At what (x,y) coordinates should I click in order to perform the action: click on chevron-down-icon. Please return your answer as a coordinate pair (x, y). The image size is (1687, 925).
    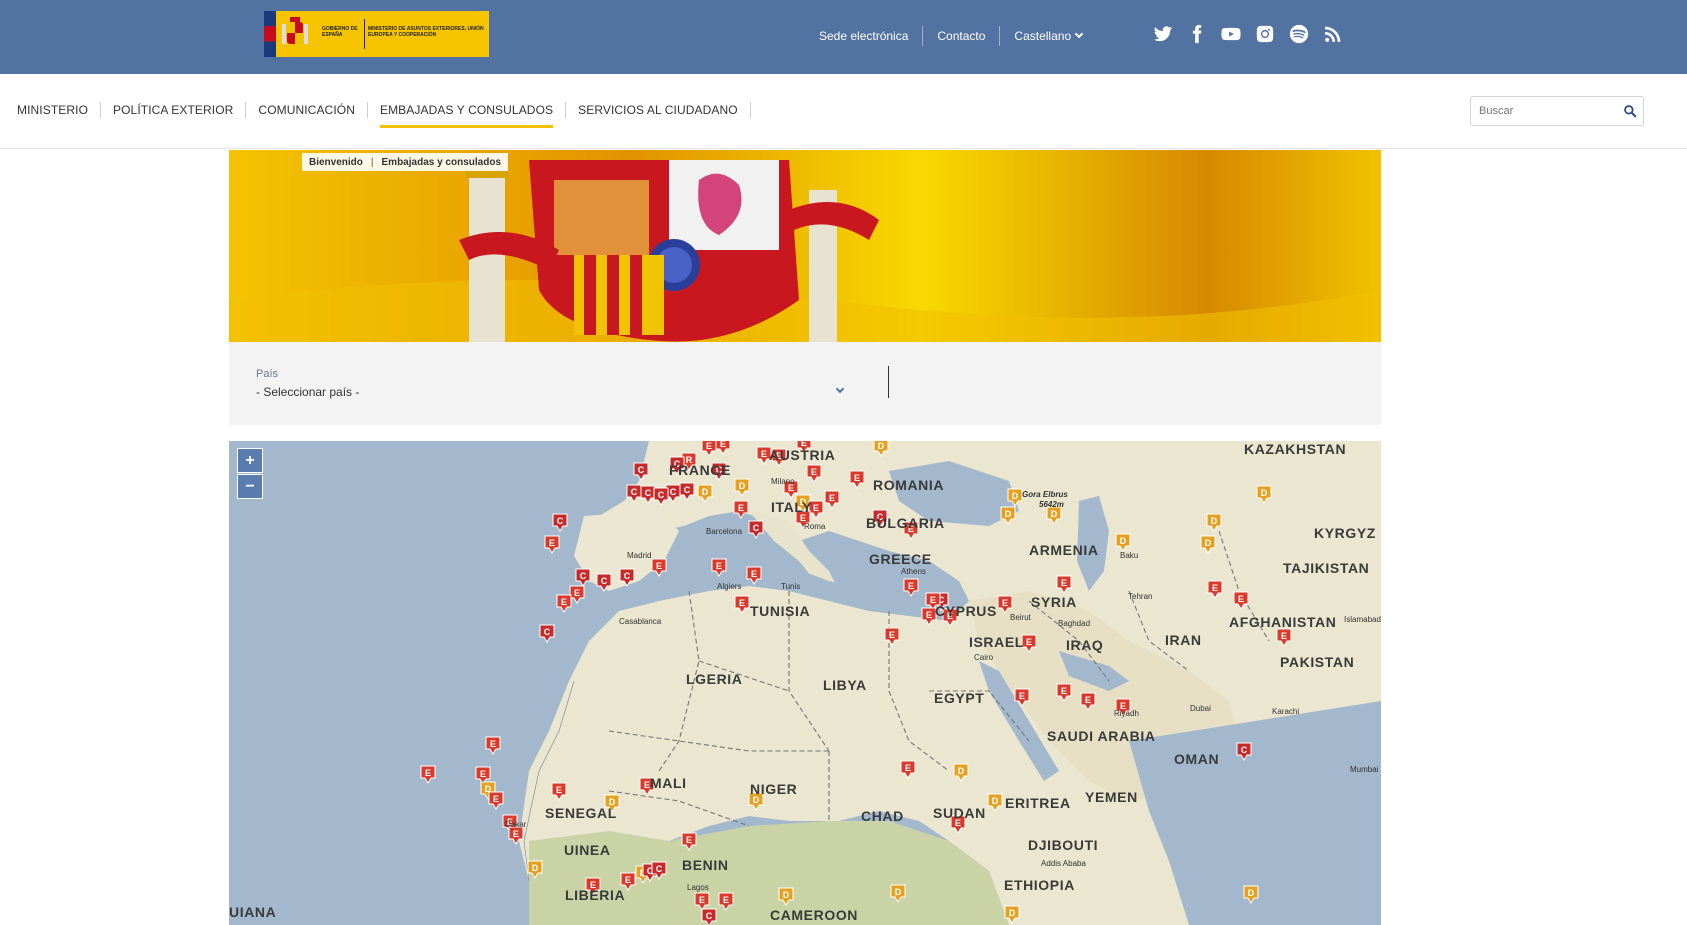
    Looking at the image, I should click on (840, 389).